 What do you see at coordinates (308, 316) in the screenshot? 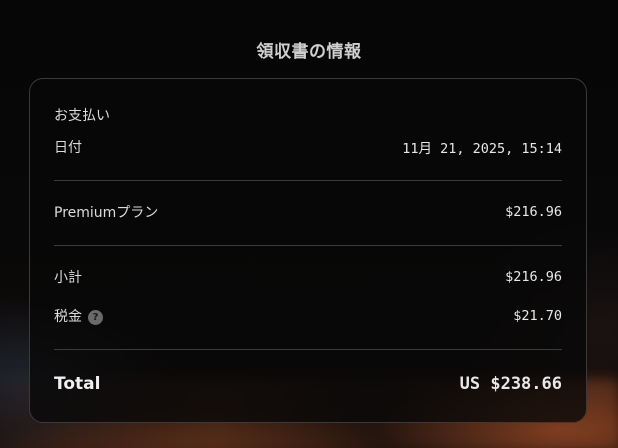
I see `tax-row: 税金? $21.70` at bounding box center [308, 316].